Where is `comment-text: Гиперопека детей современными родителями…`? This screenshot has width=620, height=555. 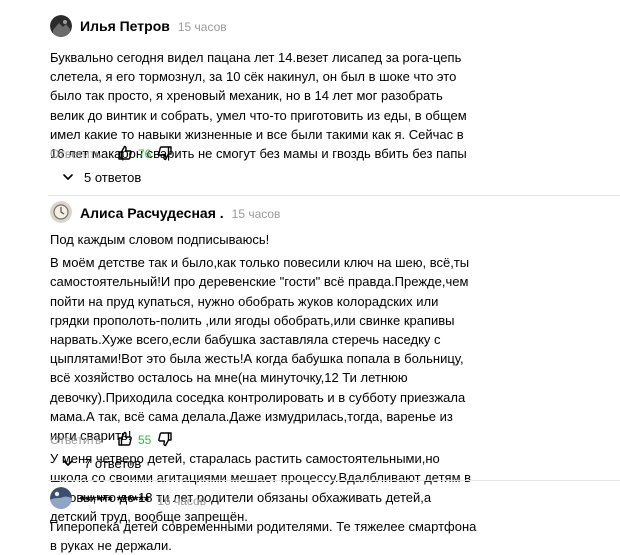 comment-text: Гиперопека детей современными родителями… is located at coordinates (265, 536).